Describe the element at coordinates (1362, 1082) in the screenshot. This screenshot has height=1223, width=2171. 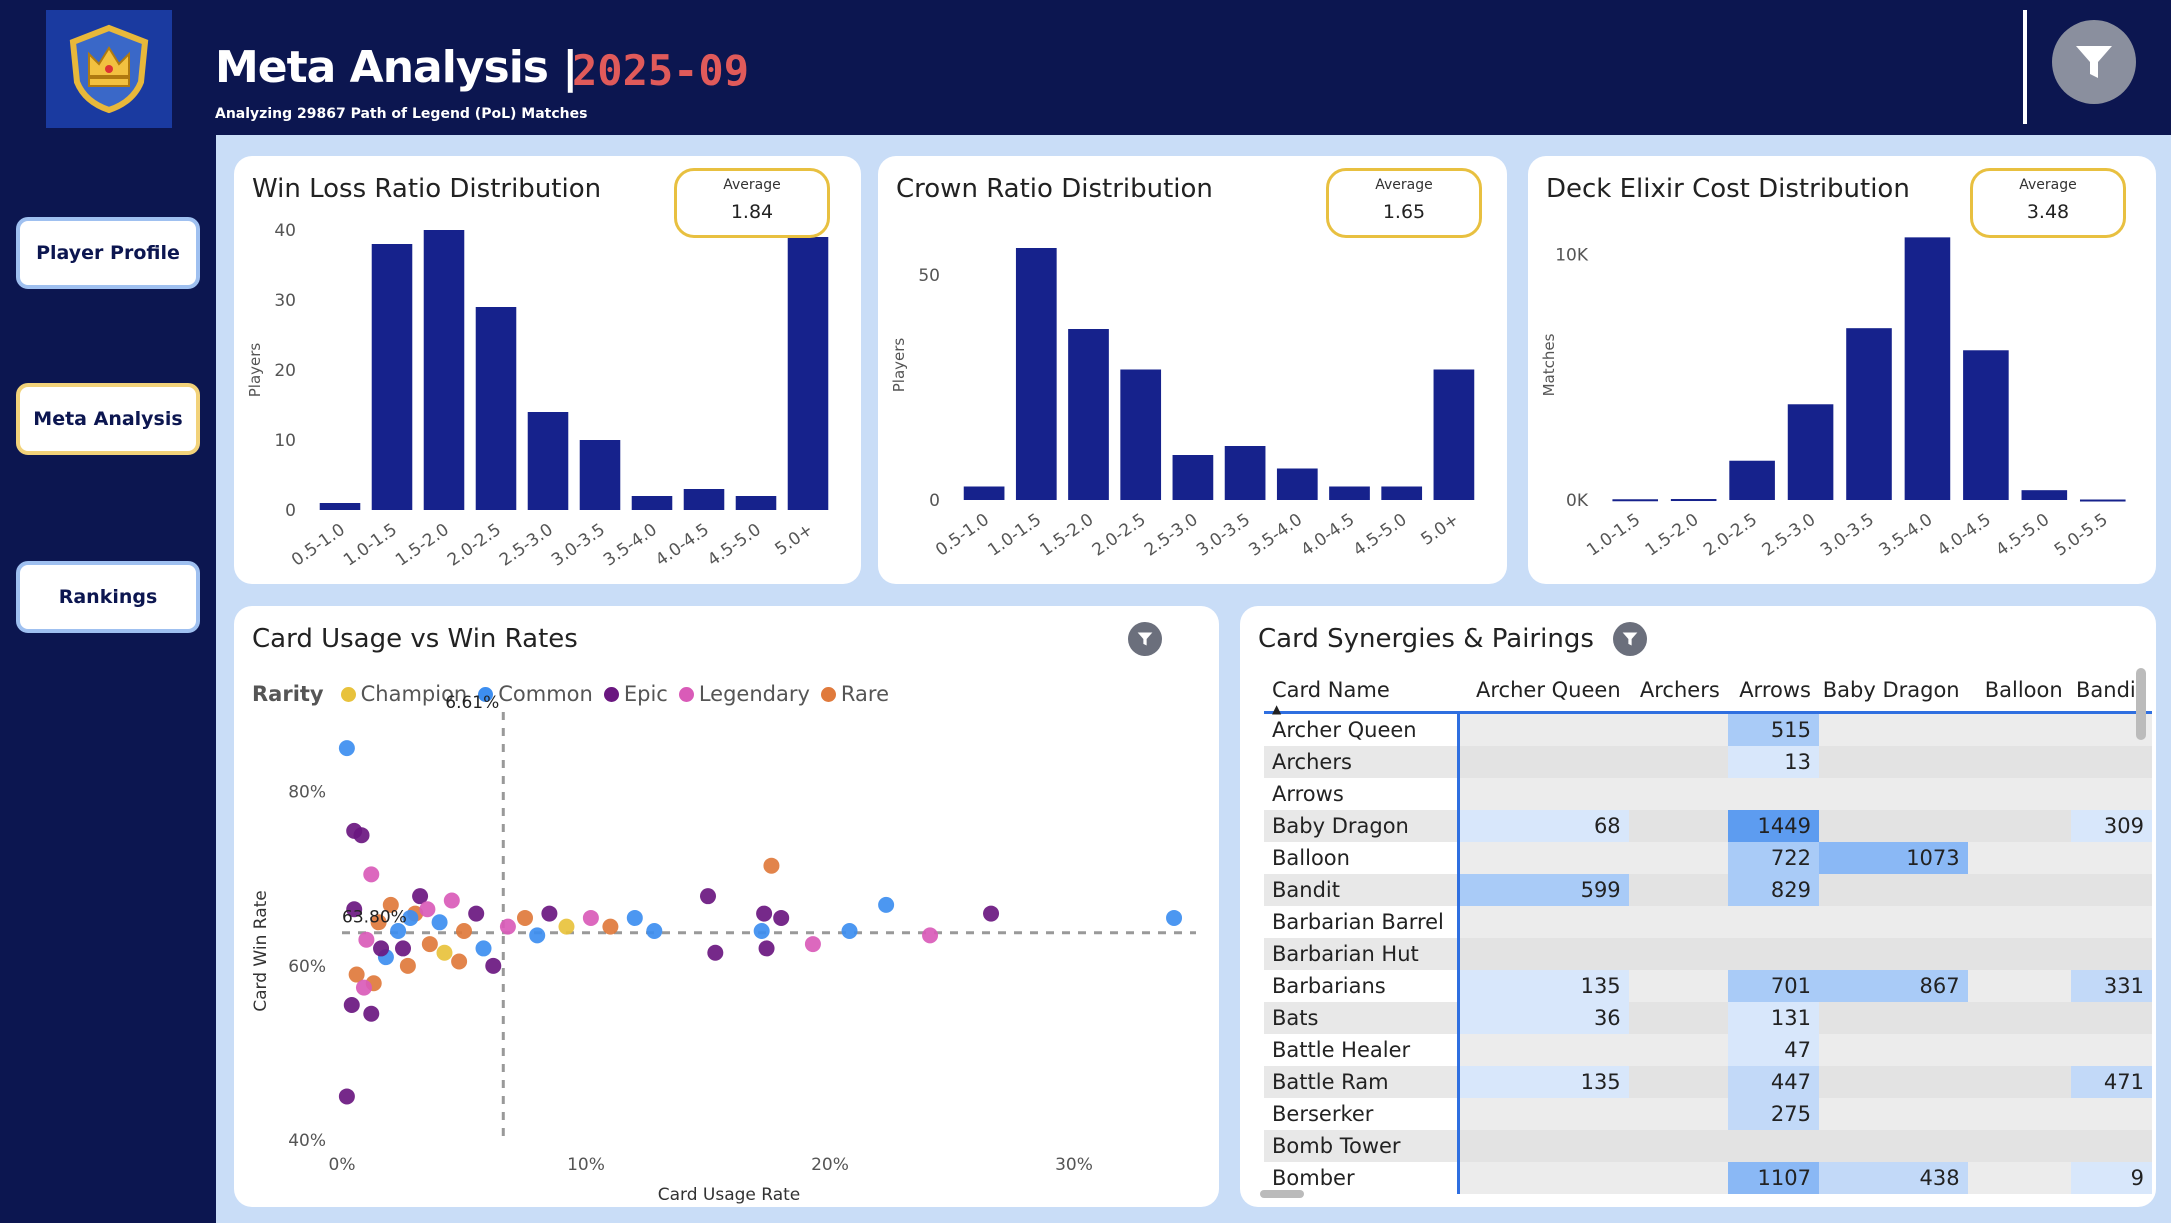
I see `row-label: Battle Ram` at that location.